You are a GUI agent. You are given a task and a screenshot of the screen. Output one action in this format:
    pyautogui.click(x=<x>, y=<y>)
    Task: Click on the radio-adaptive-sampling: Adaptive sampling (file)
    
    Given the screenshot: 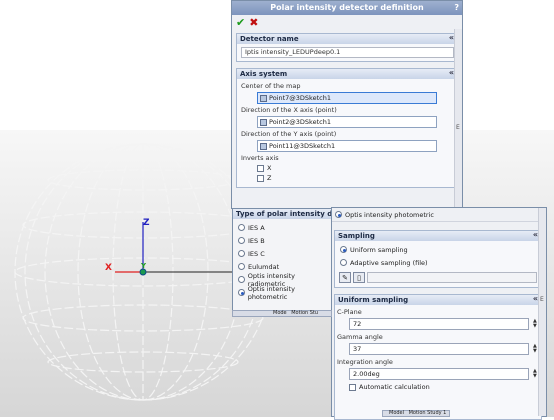 What is the action you would take?
    pyautogui.click(x=440, y=262)
    